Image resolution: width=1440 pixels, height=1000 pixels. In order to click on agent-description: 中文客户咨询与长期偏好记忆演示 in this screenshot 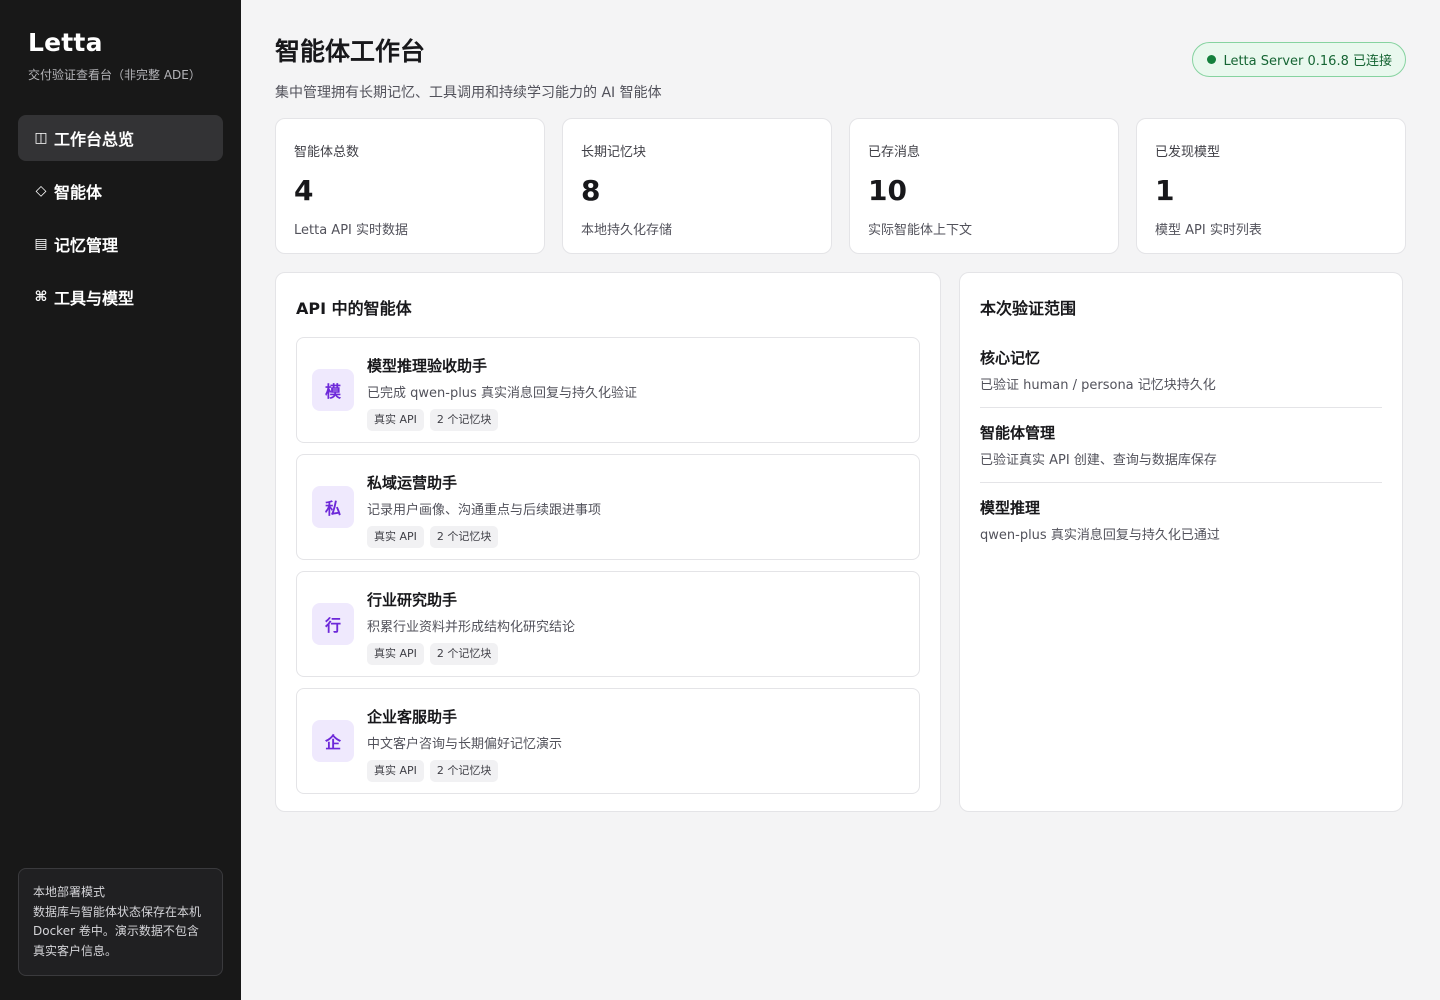, I will do `click(465, 744)`.